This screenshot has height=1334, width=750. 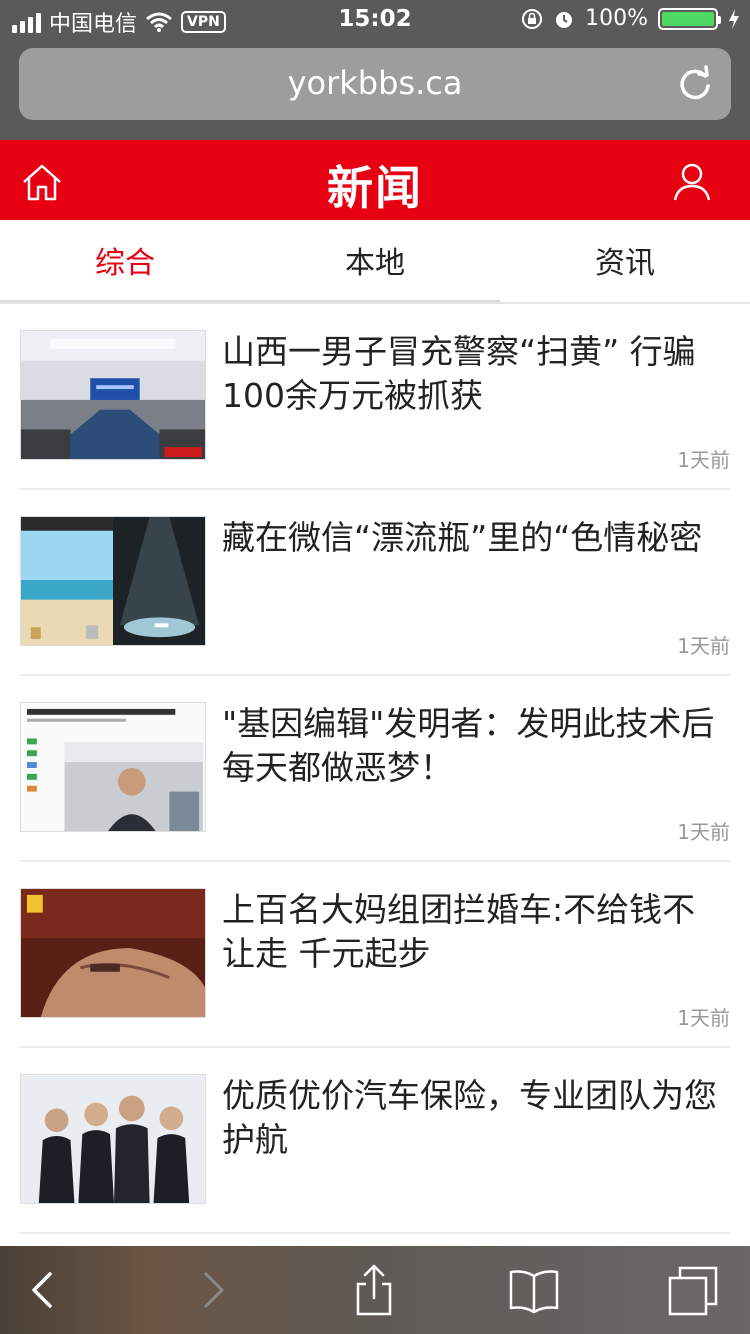 I want to click on rotation-lock-icon, so click(x=532, y=18).